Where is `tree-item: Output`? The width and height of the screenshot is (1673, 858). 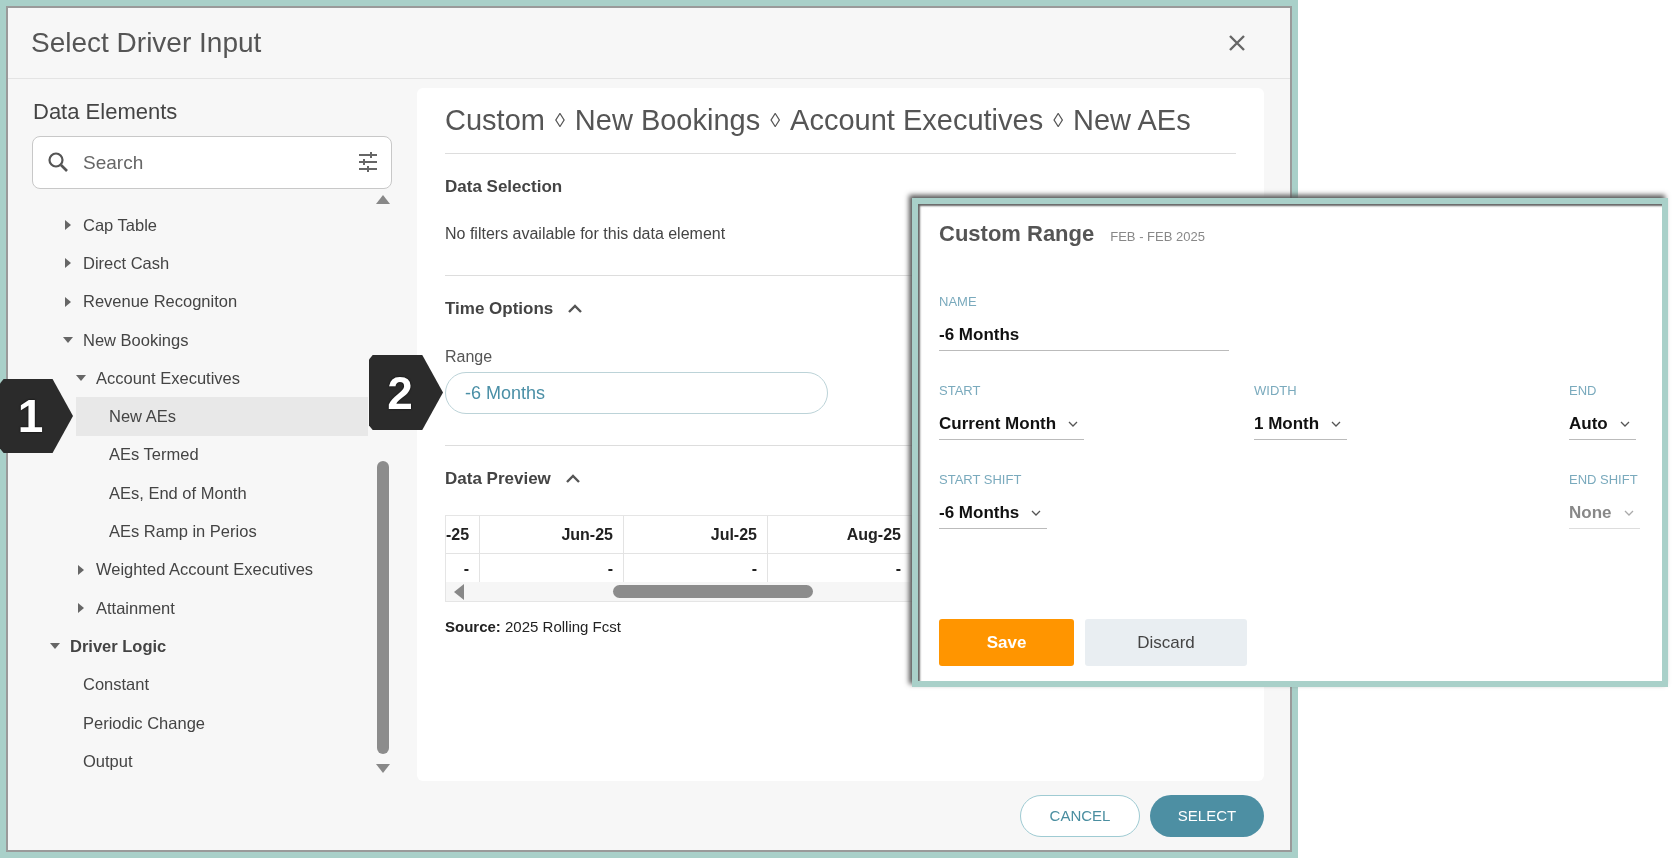
tree-item: Output is located at coordinates (101, 761).